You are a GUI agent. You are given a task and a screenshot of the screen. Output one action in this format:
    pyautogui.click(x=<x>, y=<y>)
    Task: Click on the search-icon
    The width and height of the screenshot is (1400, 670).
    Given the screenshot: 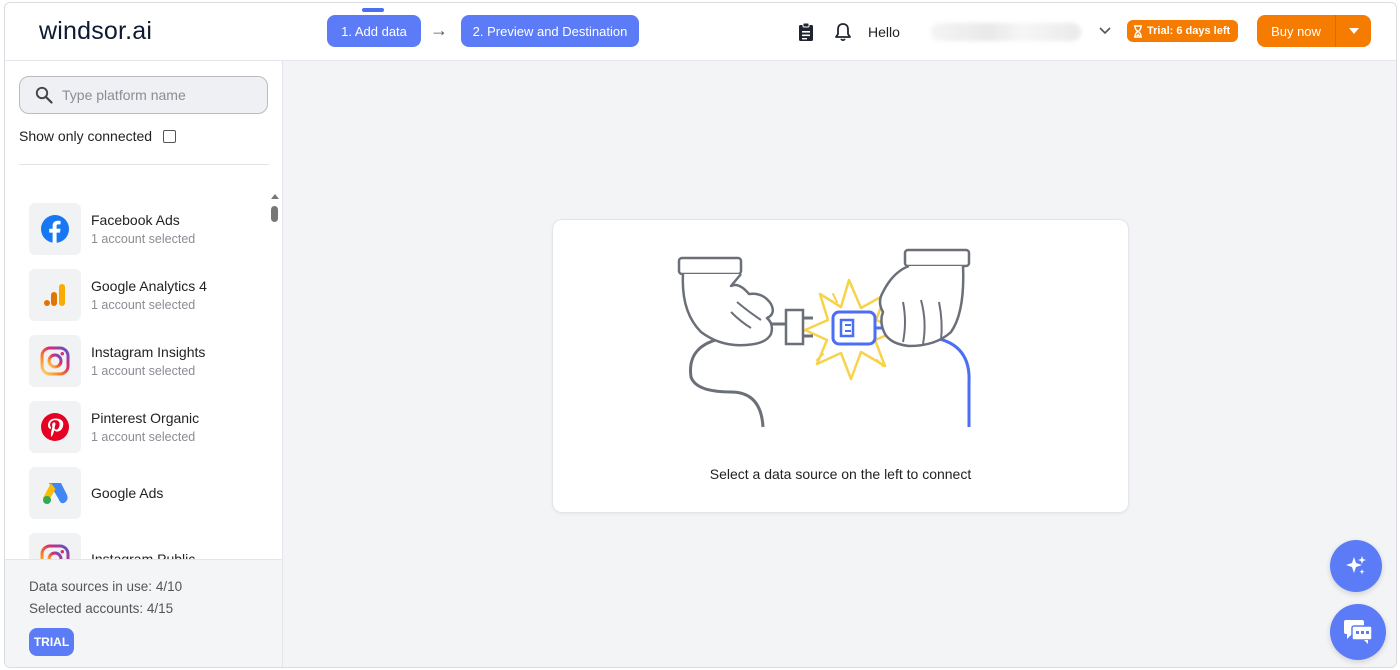 What is the action you would take?
    pyautogui.click(x=44, y=95)
    